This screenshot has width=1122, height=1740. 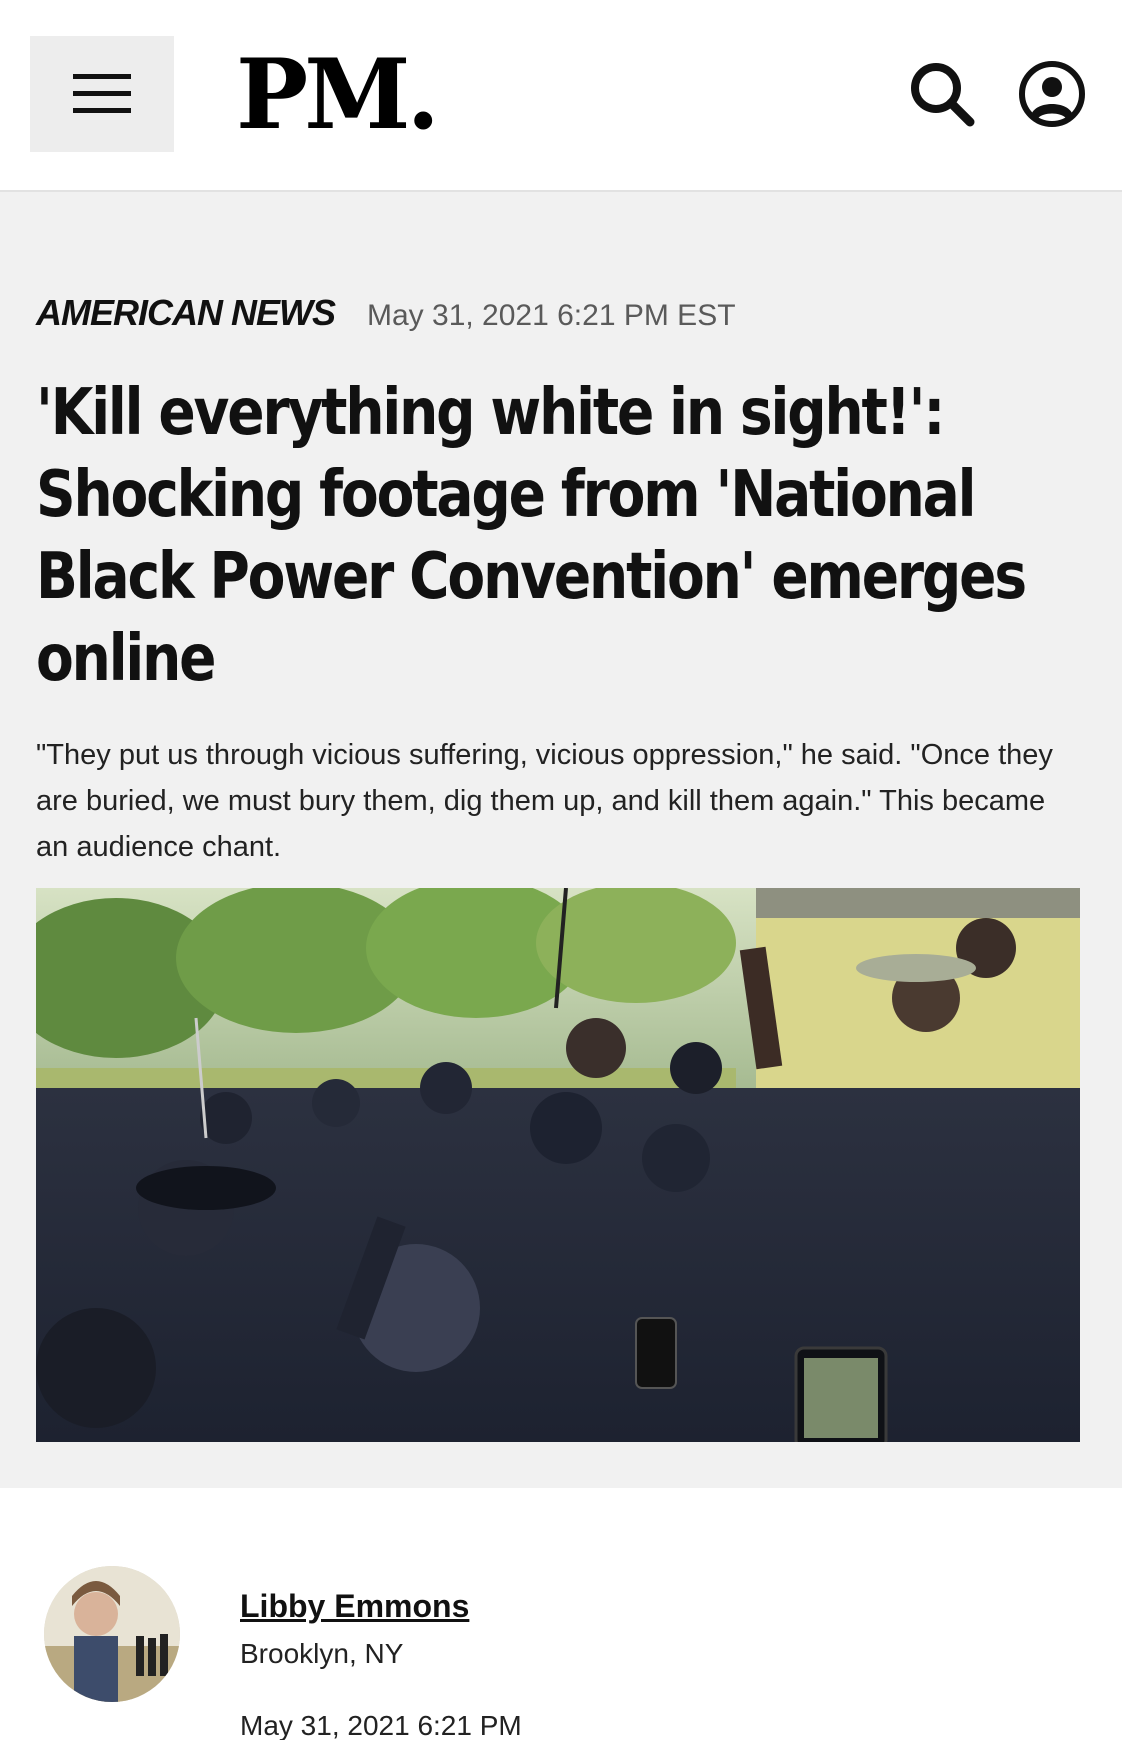 I want to click on article-category-link: AMERICAN NEWS, so click(x=186, y=313).